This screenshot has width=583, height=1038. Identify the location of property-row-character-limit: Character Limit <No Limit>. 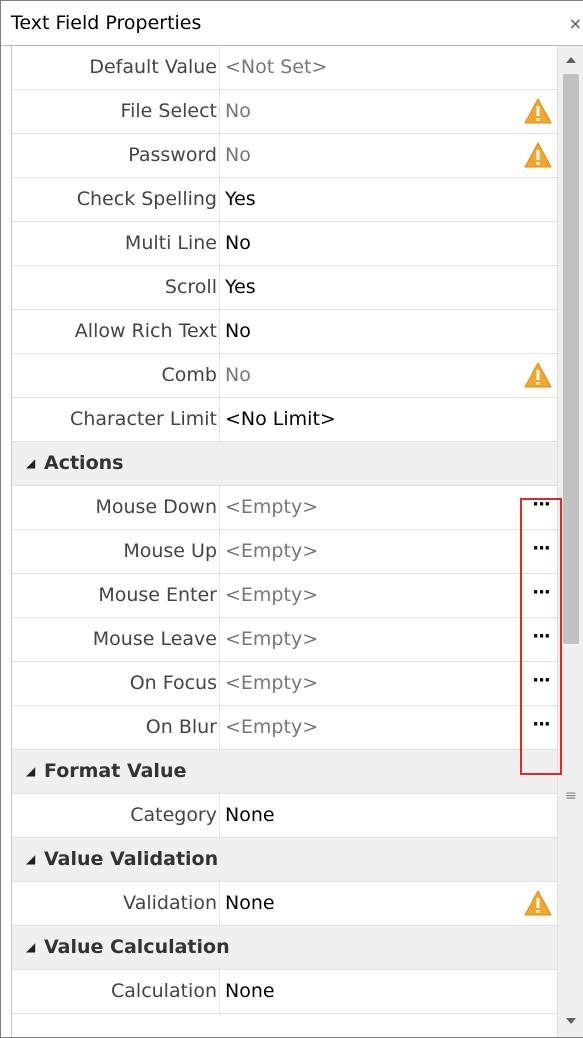
(284, 420).